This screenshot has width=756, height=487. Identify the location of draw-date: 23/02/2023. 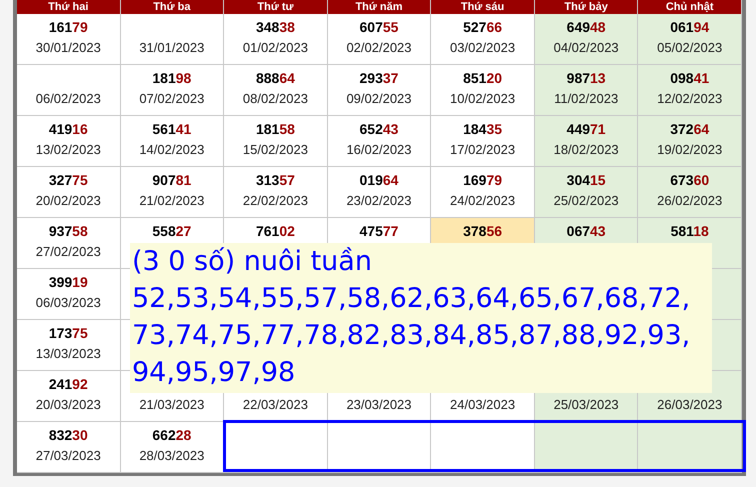
(379, 200).